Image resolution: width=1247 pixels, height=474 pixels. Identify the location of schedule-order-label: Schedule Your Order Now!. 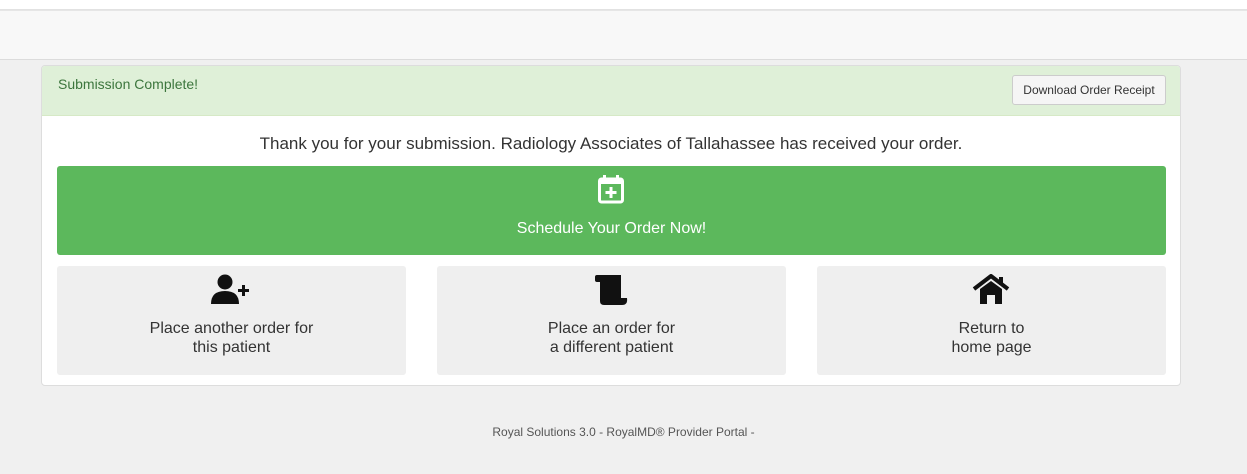
(611, 228).